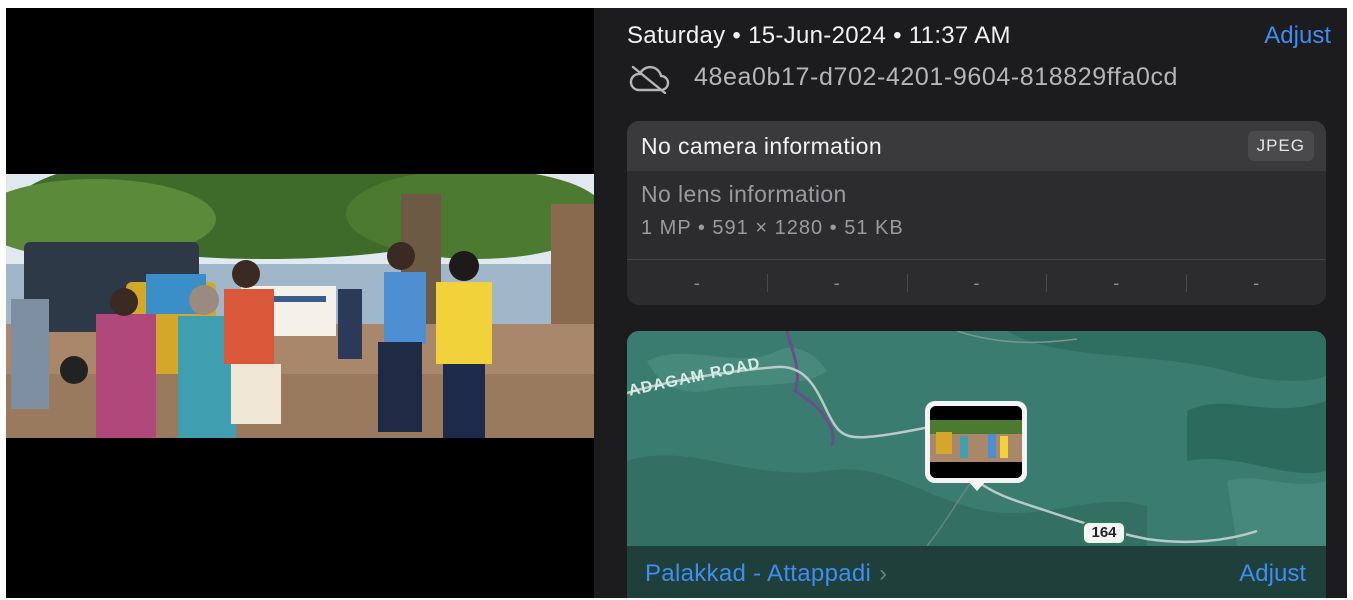 The width and height of the screenshot is (1353, 600). What do you see at coordinates (1272, 574) in the screenshot?
I see `adjust-location-button: Adjust` at bounding box center [1272, 574].